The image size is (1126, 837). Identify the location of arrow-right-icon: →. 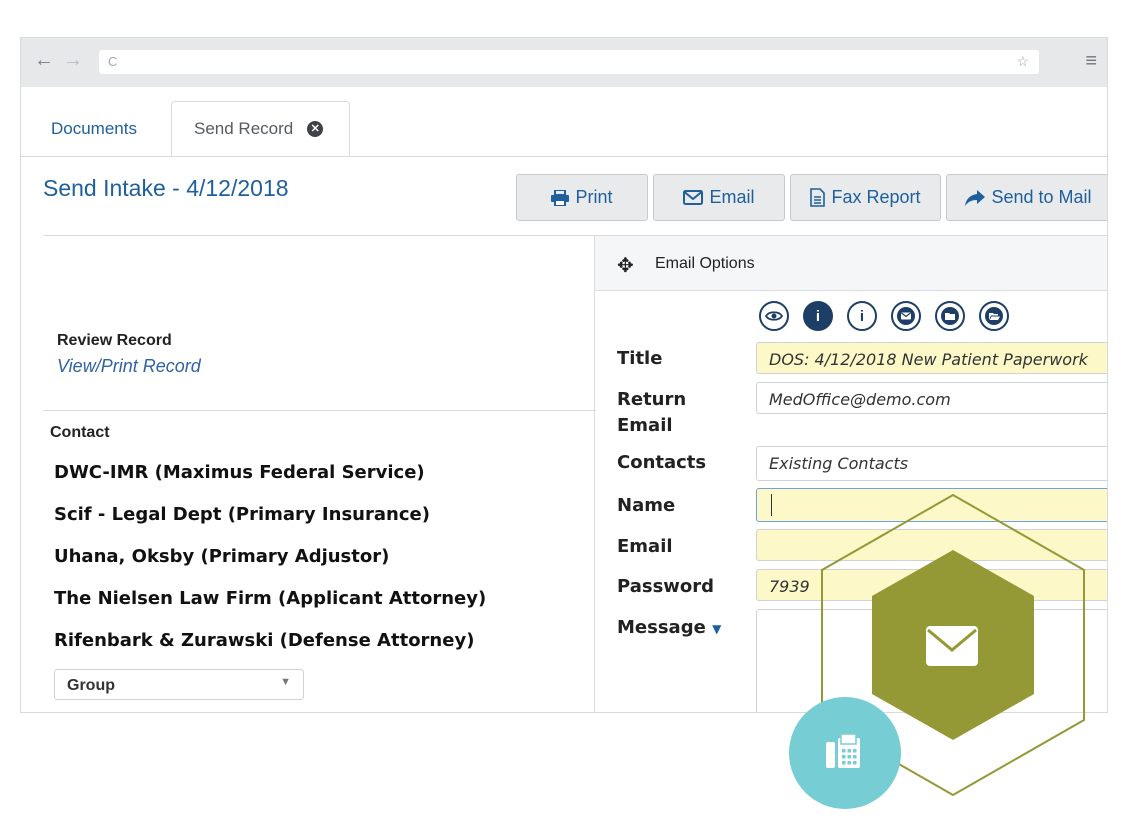
(73, 60).